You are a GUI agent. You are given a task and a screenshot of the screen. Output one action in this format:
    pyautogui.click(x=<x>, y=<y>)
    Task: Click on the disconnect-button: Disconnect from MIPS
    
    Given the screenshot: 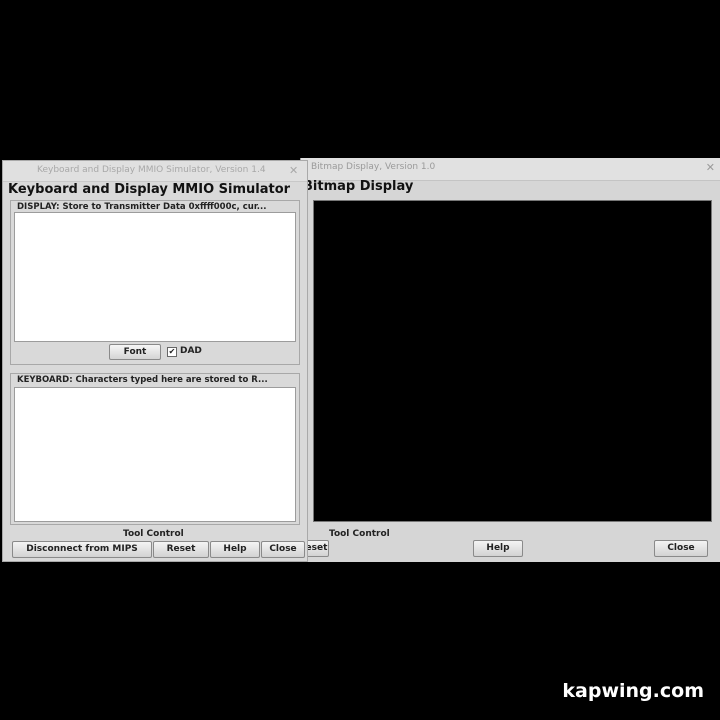 What is the action you would take?
    pyautogui.click(x=82, y=549)
    